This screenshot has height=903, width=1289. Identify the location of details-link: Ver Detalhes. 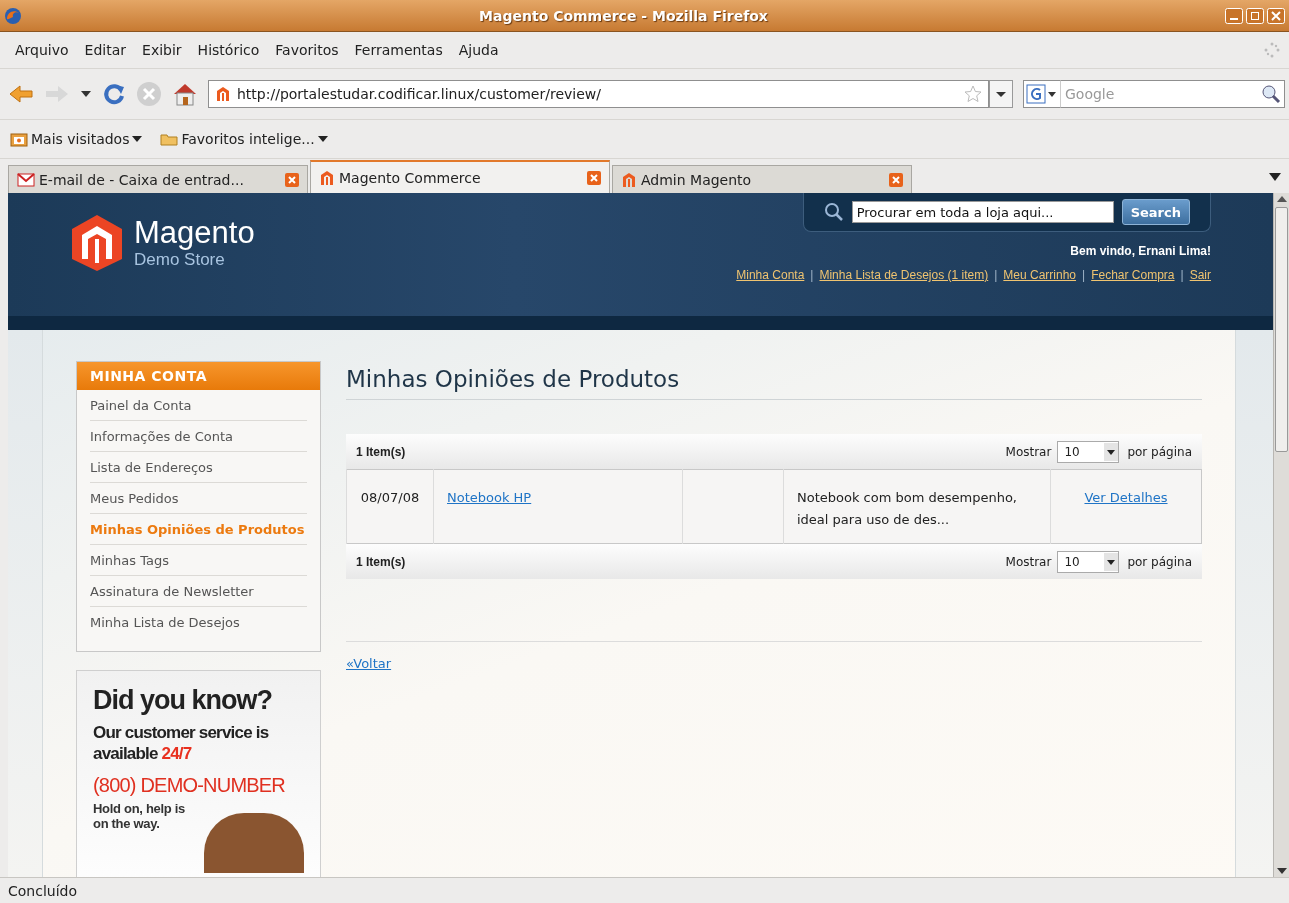
(1126, 497).